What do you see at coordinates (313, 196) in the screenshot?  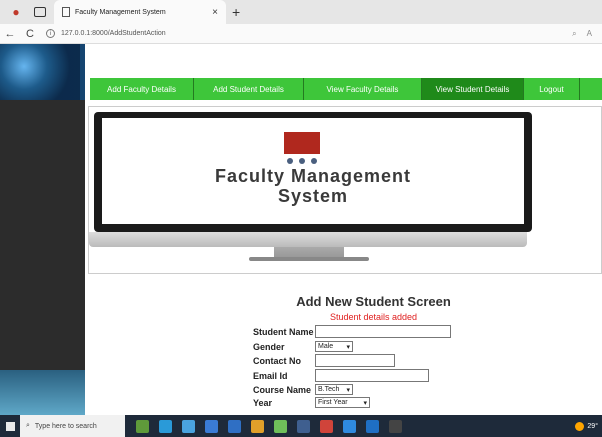 I see `brand-line2: System` at bounding box center [313, 196].